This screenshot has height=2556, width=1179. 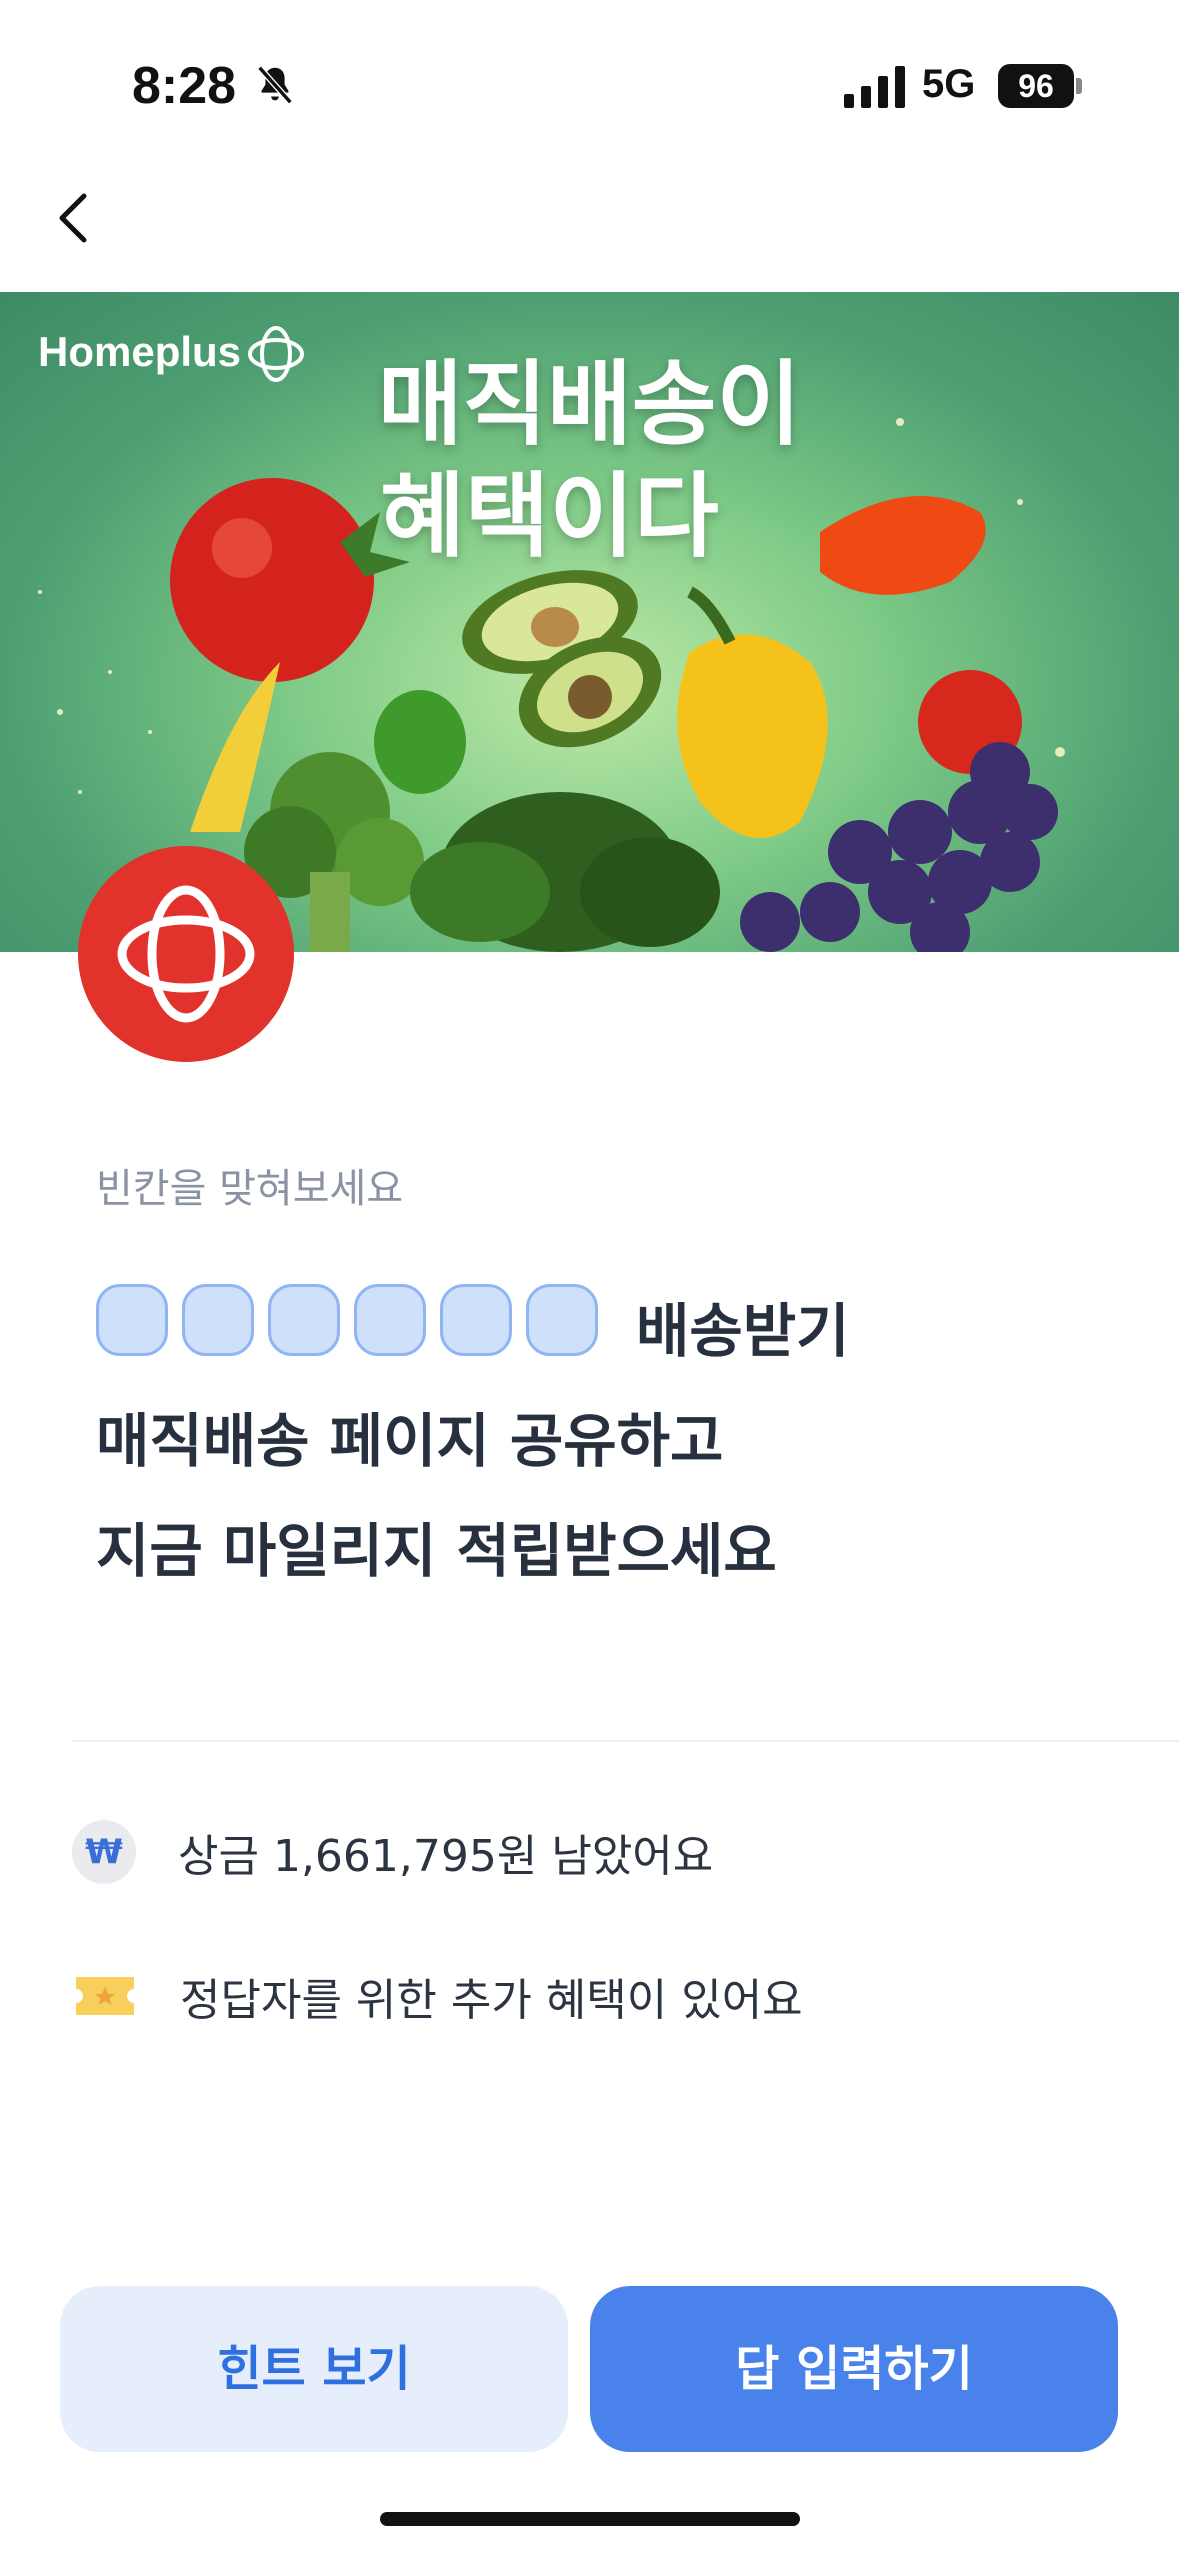 I want to click on signal-icon, so click(x=874, y=87).